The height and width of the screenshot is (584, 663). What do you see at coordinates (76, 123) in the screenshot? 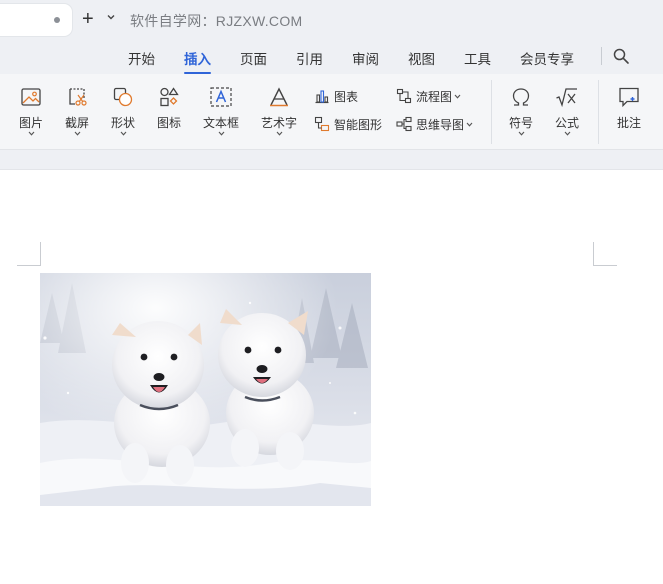
I see `screenshot-label: 截屏` at bounding box center [76, 123].